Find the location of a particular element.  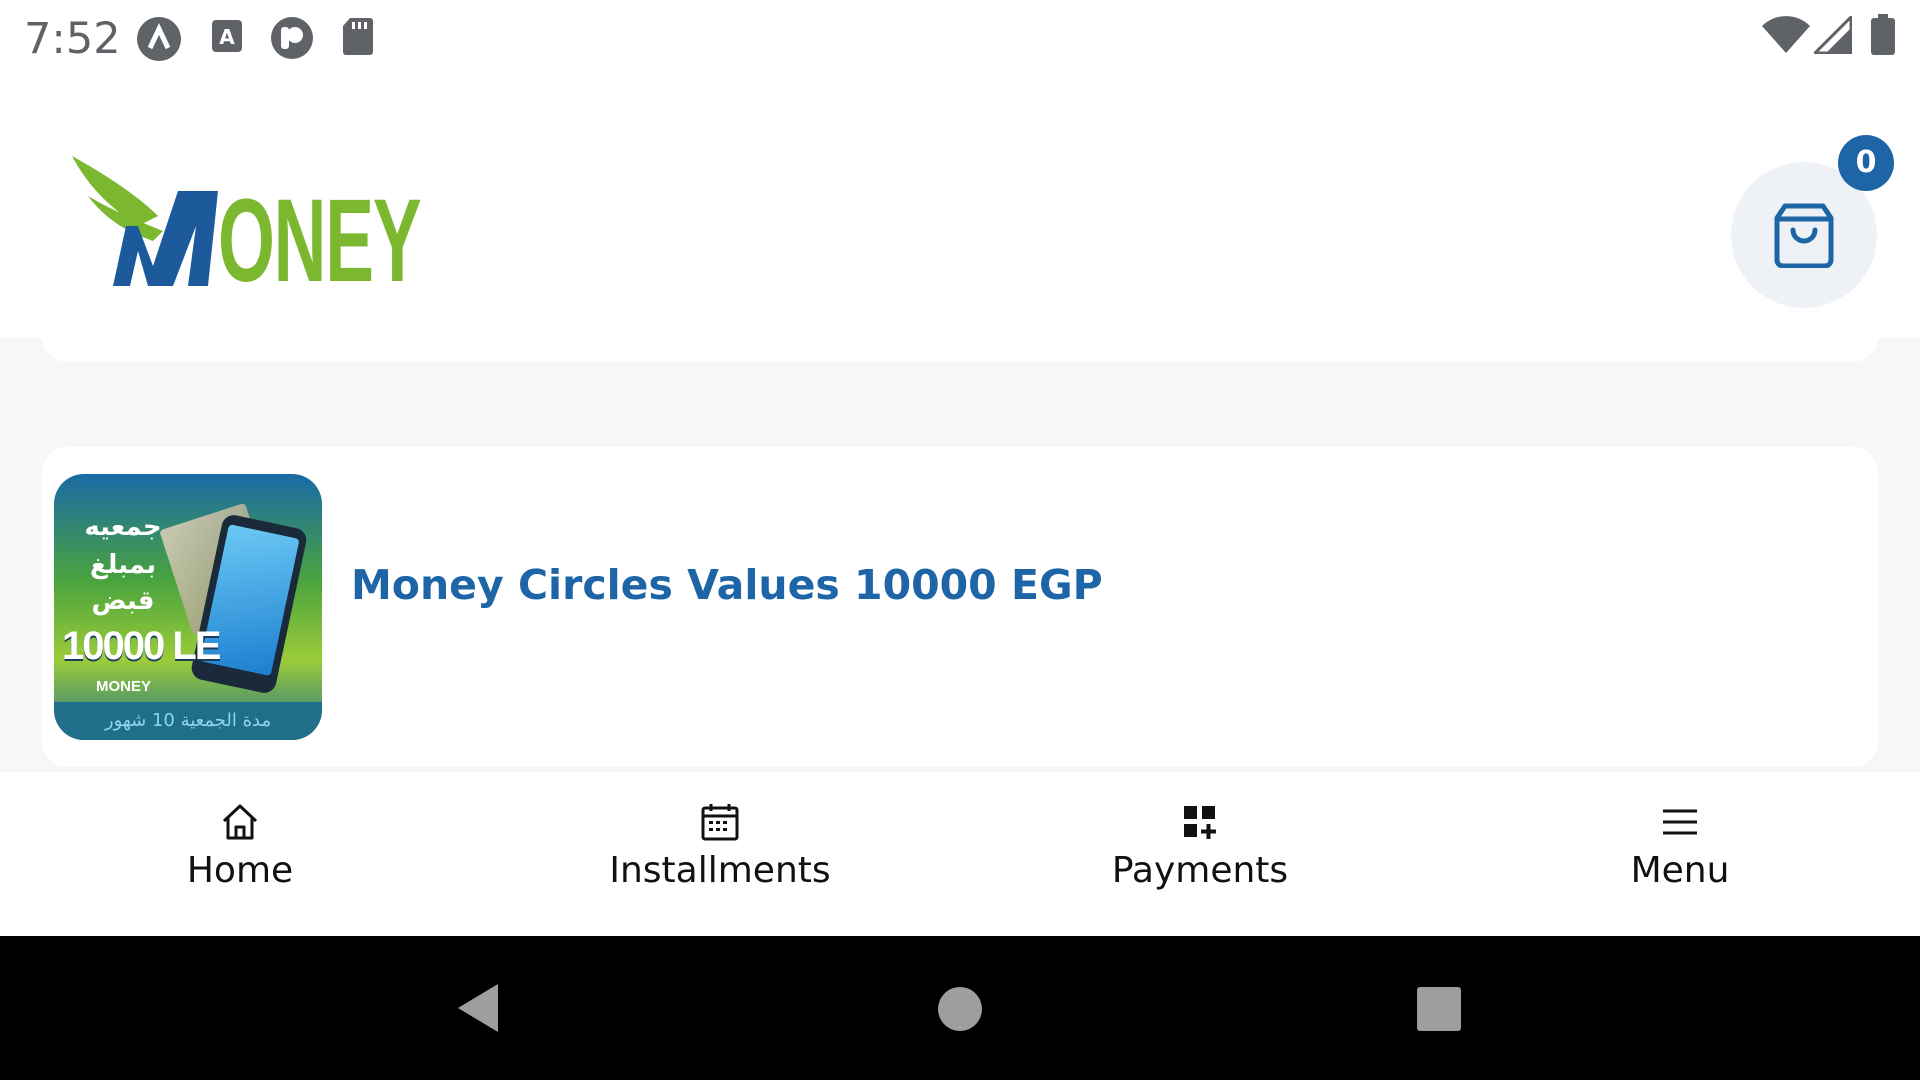

nav-home: Home is located at coordinates (240, 854).